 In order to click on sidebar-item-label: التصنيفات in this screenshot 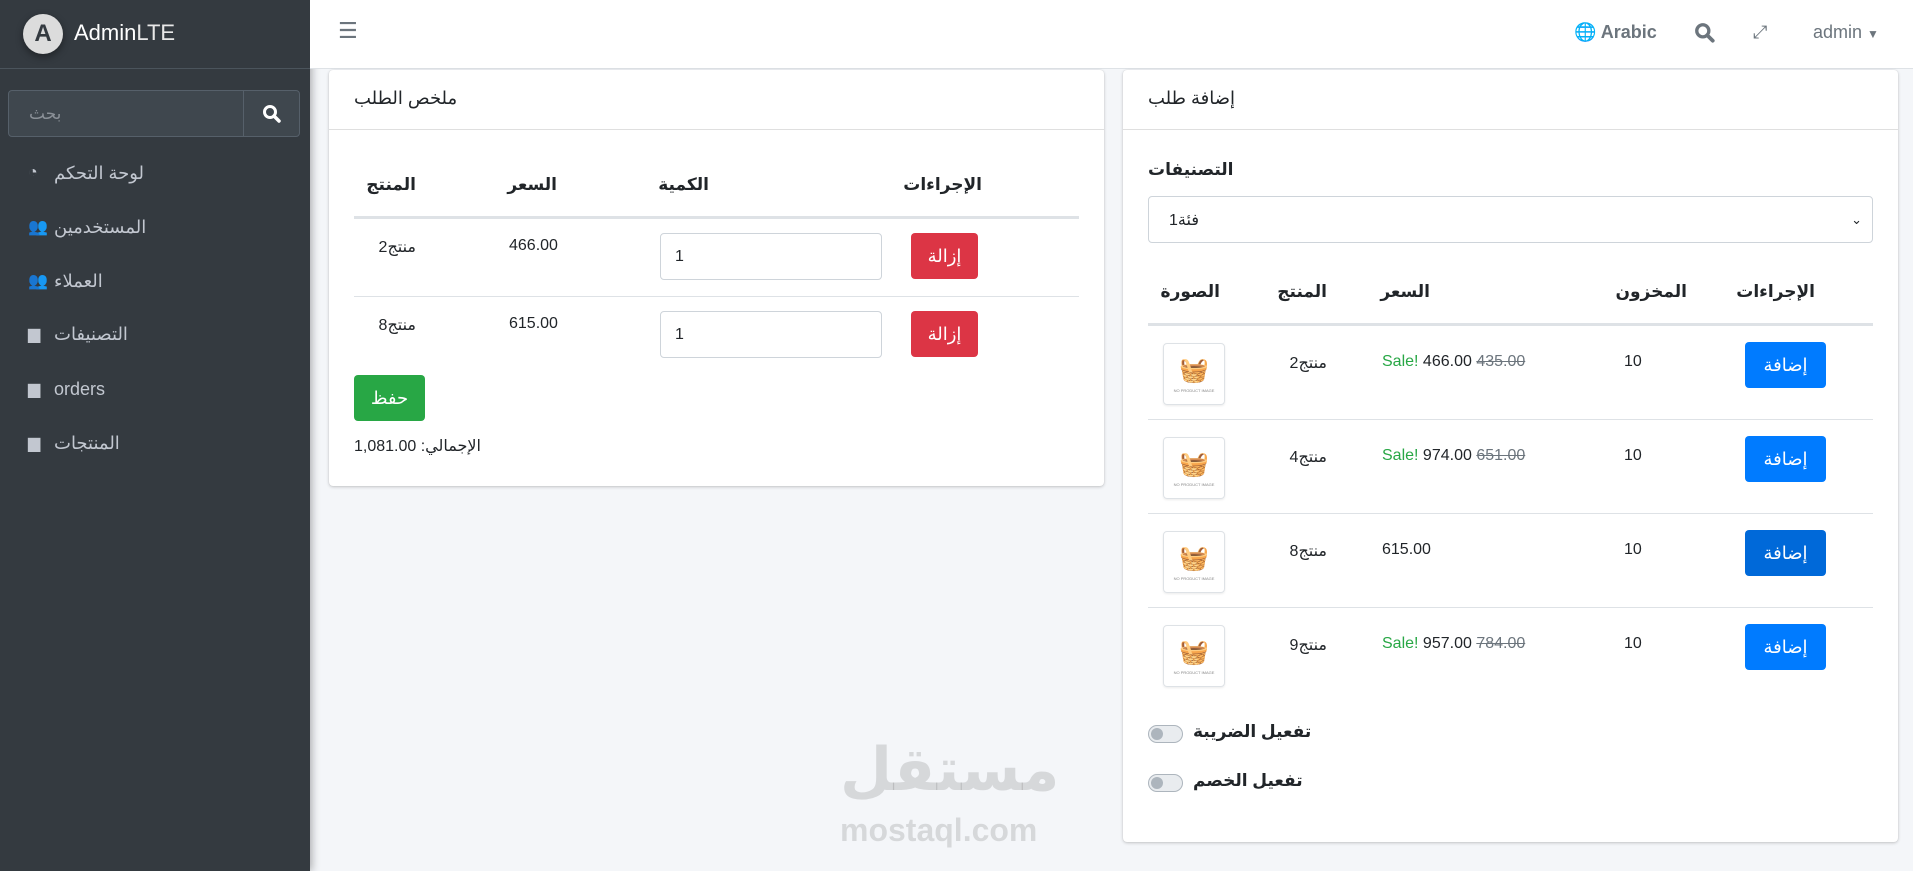, I will do `click(91, 333)`.